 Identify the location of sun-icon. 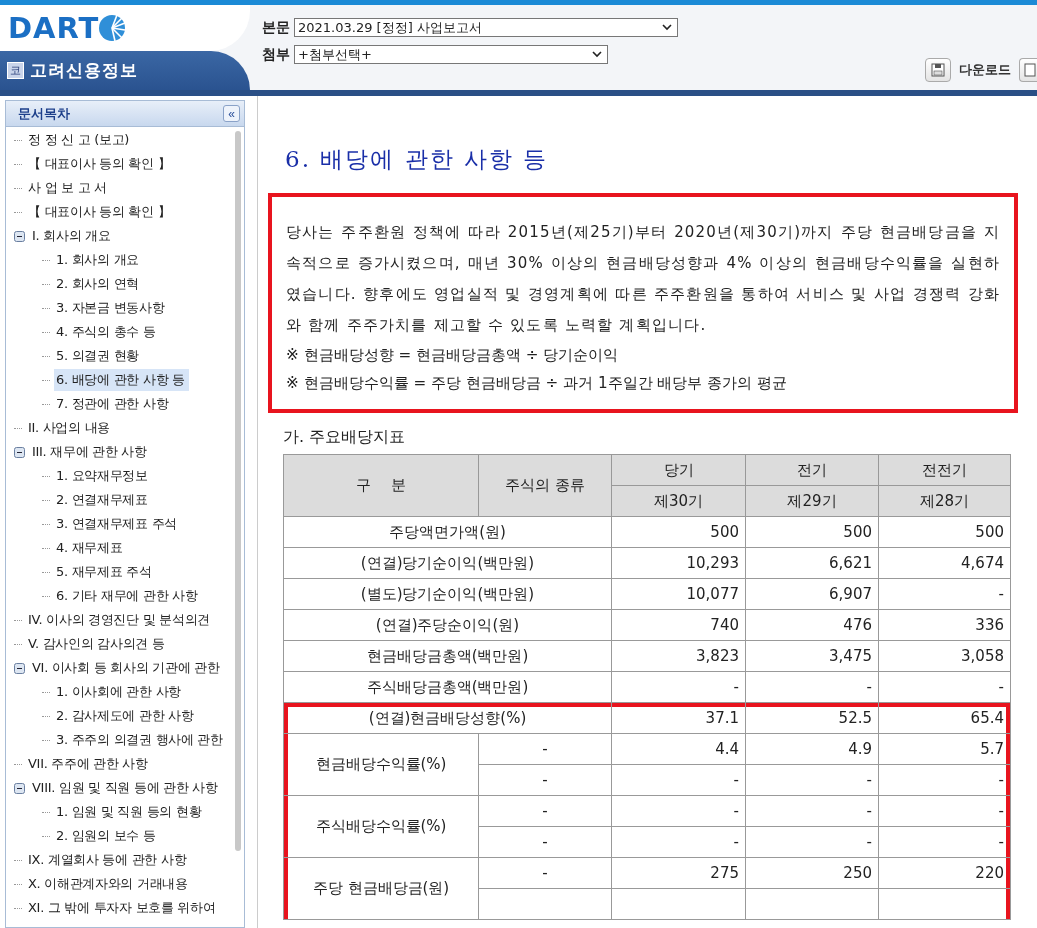
(112, 28).